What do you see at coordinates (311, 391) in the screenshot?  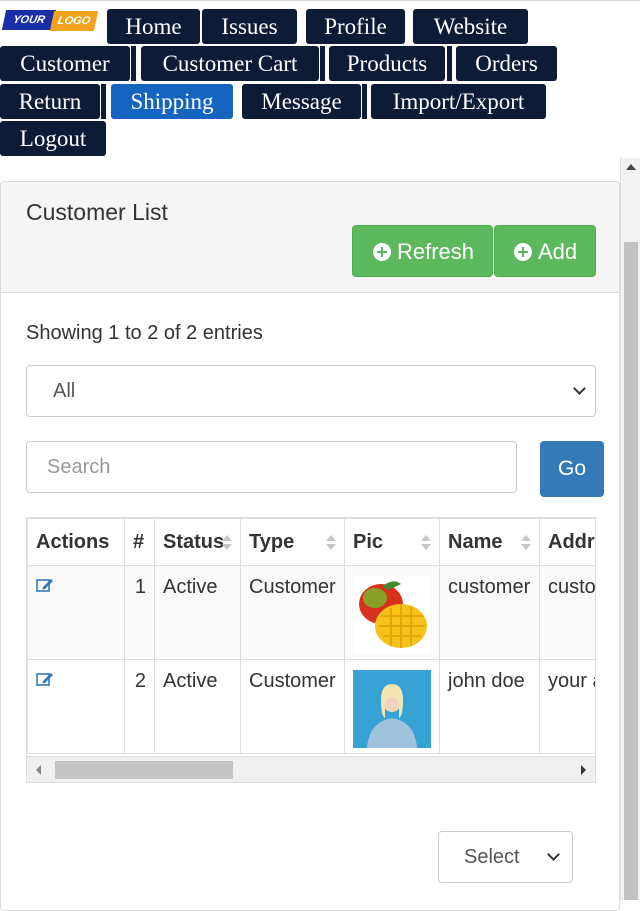 I see `status-filter-select: All` at bounding box center [311, 391].